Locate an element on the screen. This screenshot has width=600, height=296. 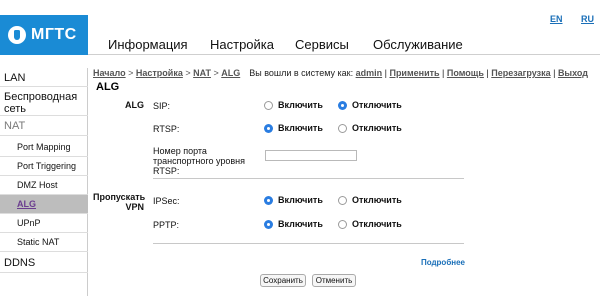
lang-en-link: EN is located at coordinates (556, 19).